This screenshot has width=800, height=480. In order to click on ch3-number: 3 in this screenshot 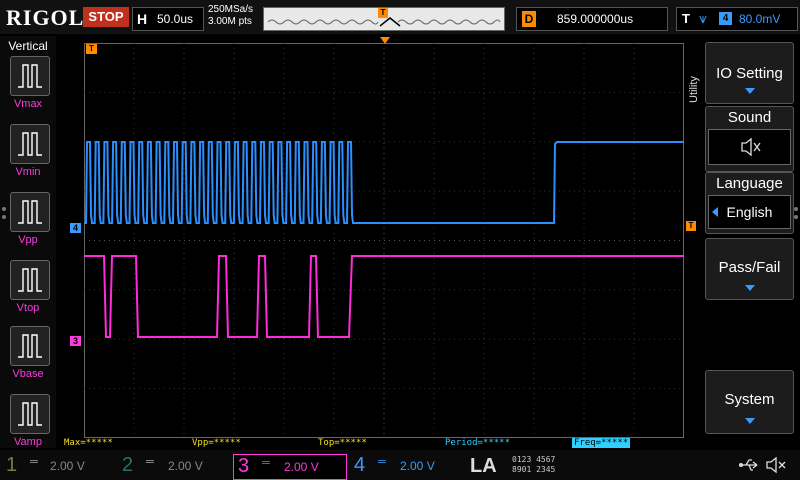, I will do `click(244, 466)`.